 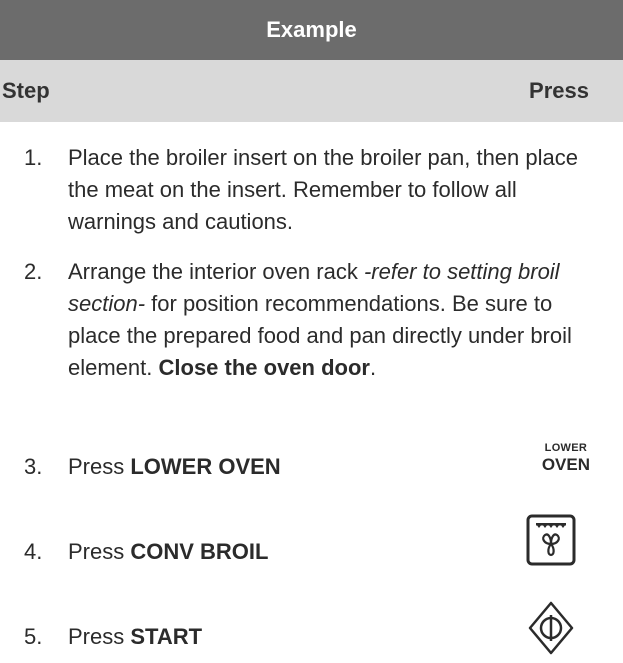 What do you see at coordinates (33, 636) in the screenshot?
I see `step-number: 5.` at bounding box center [33, 636].